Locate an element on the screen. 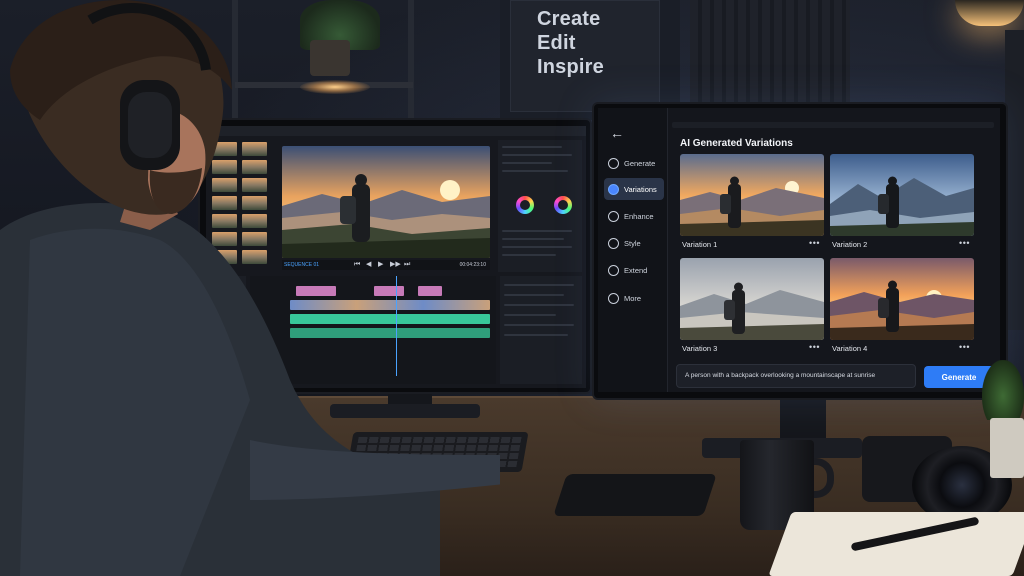 The width and height of the screenshot is (1024, 576). nav-item-enhance: Enhance is located at coordinates (634, 216).